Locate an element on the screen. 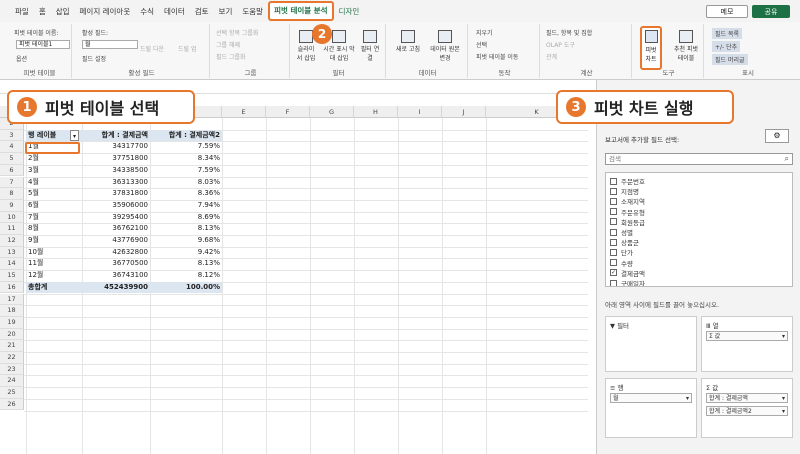  filter-dropdown-icon: ▾ is located at coordinates (74, 135).